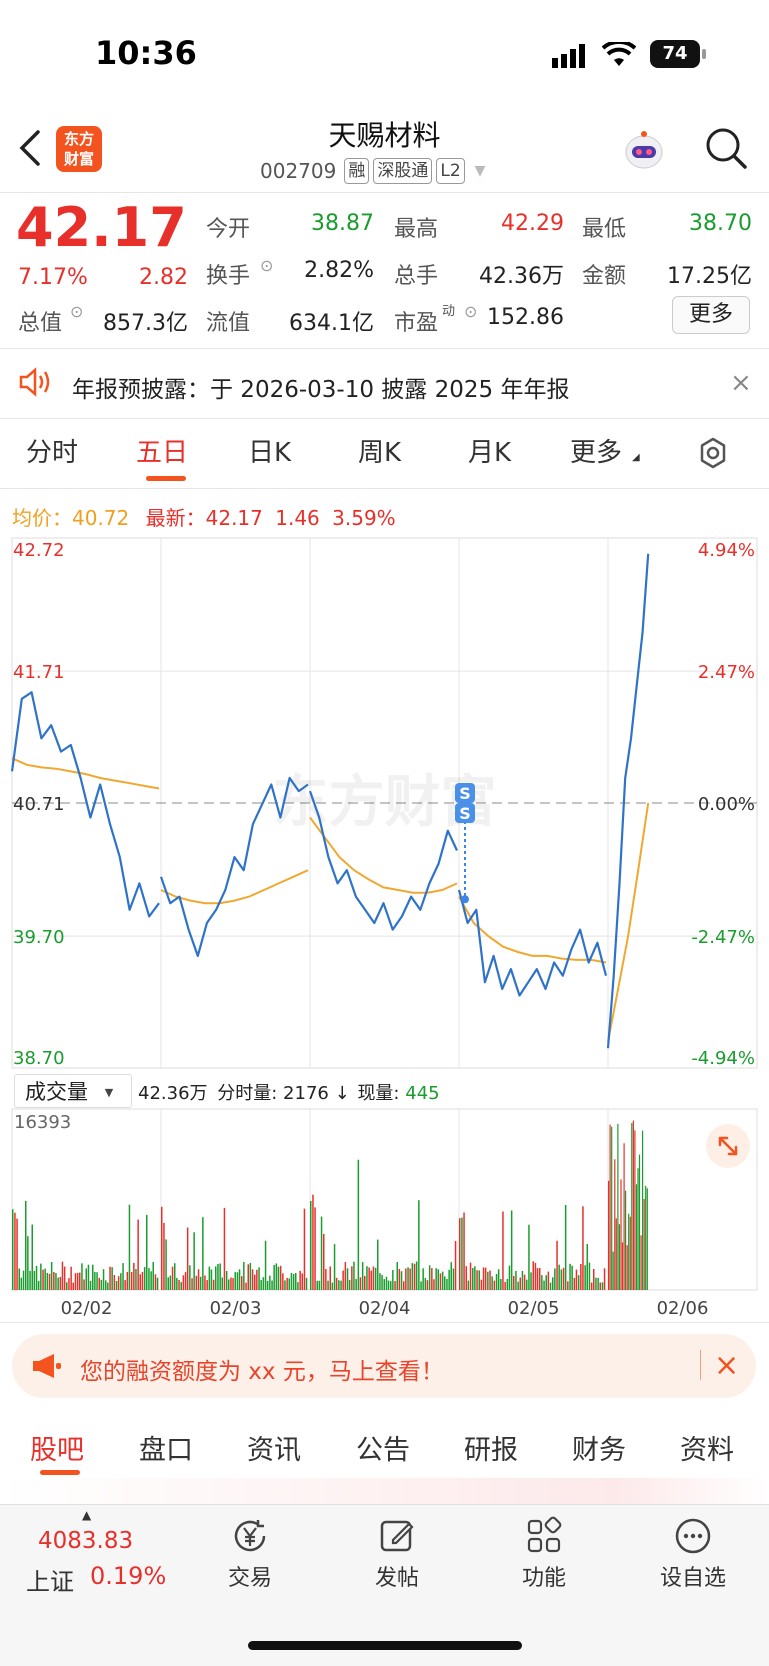 This screenshot has width=769, height=1666. What do you see at coordinates (57, 1447) in the screenshot?
I see `tab-forum: 股吧` at bounding box center [57, 1447].